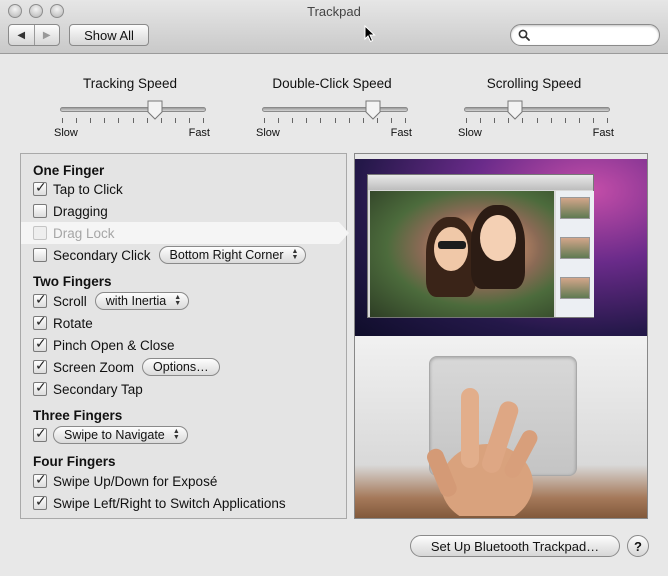 The image size is (668, 576). I want to click on scroll-popup: with Inertia ▲ ▼, so click(142, 301).